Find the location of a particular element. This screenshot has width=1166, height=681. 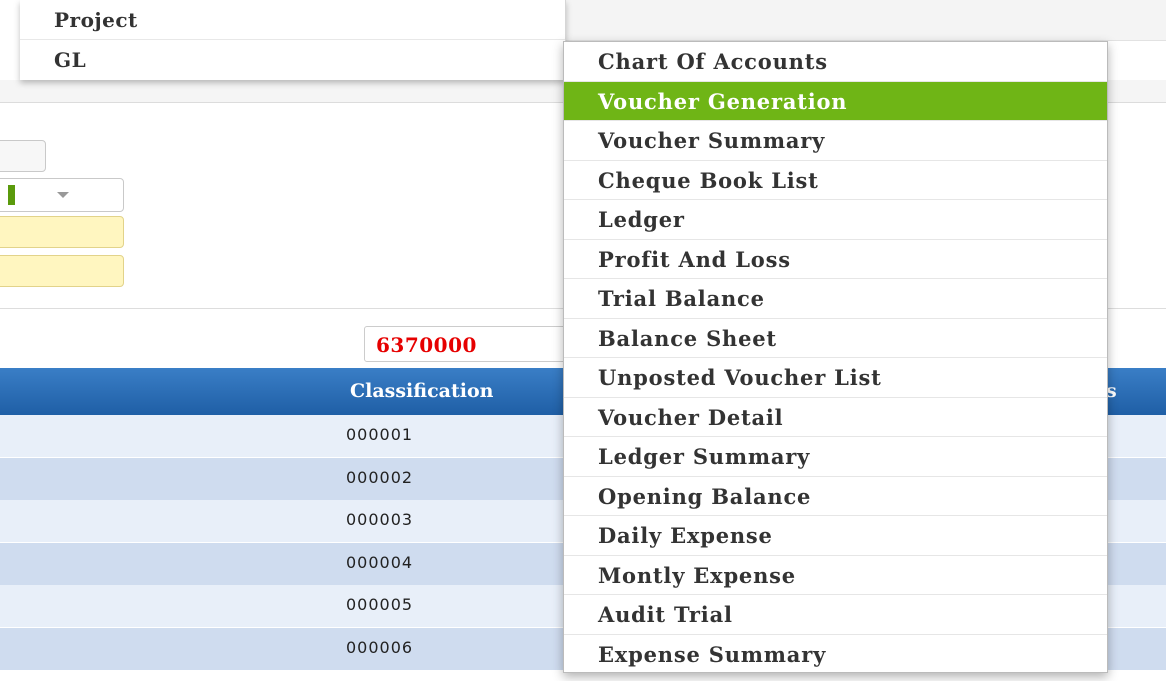

menu-item-project: Project is located at coordinates (292, 20).